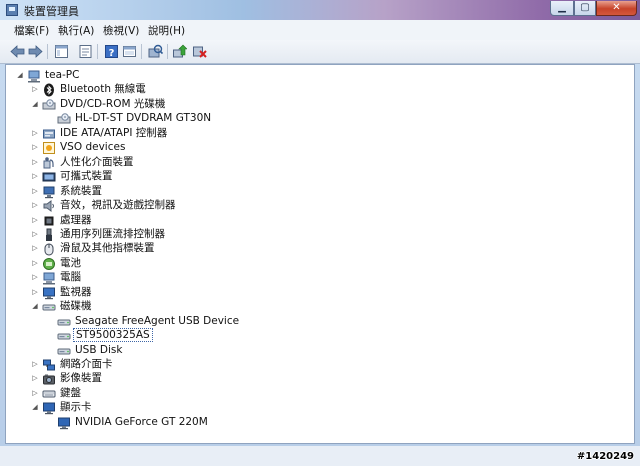 Image resolution: width=640 pixels, height=466 pixels. I want to click on back-arrow-icon, so click(17, 51).